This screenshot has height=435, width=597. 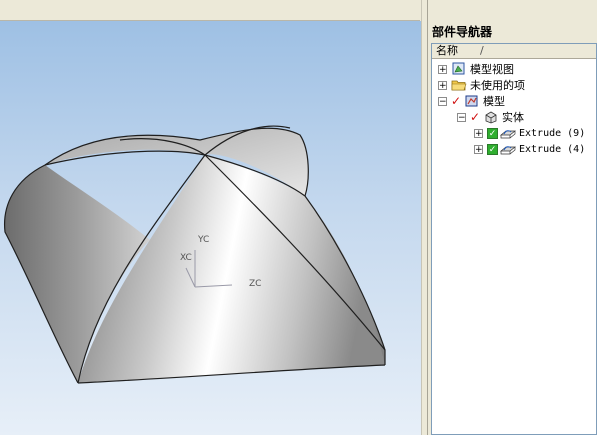 I want to click on tree-item-label: Extrude (9), so click(x=552, y=133).